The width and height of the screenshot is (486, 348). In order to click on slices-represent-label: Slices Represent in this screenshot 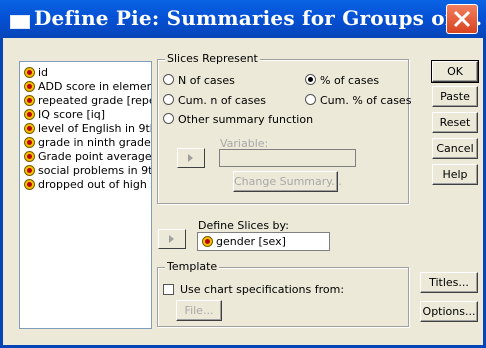, I will do `click(212, 58)`.